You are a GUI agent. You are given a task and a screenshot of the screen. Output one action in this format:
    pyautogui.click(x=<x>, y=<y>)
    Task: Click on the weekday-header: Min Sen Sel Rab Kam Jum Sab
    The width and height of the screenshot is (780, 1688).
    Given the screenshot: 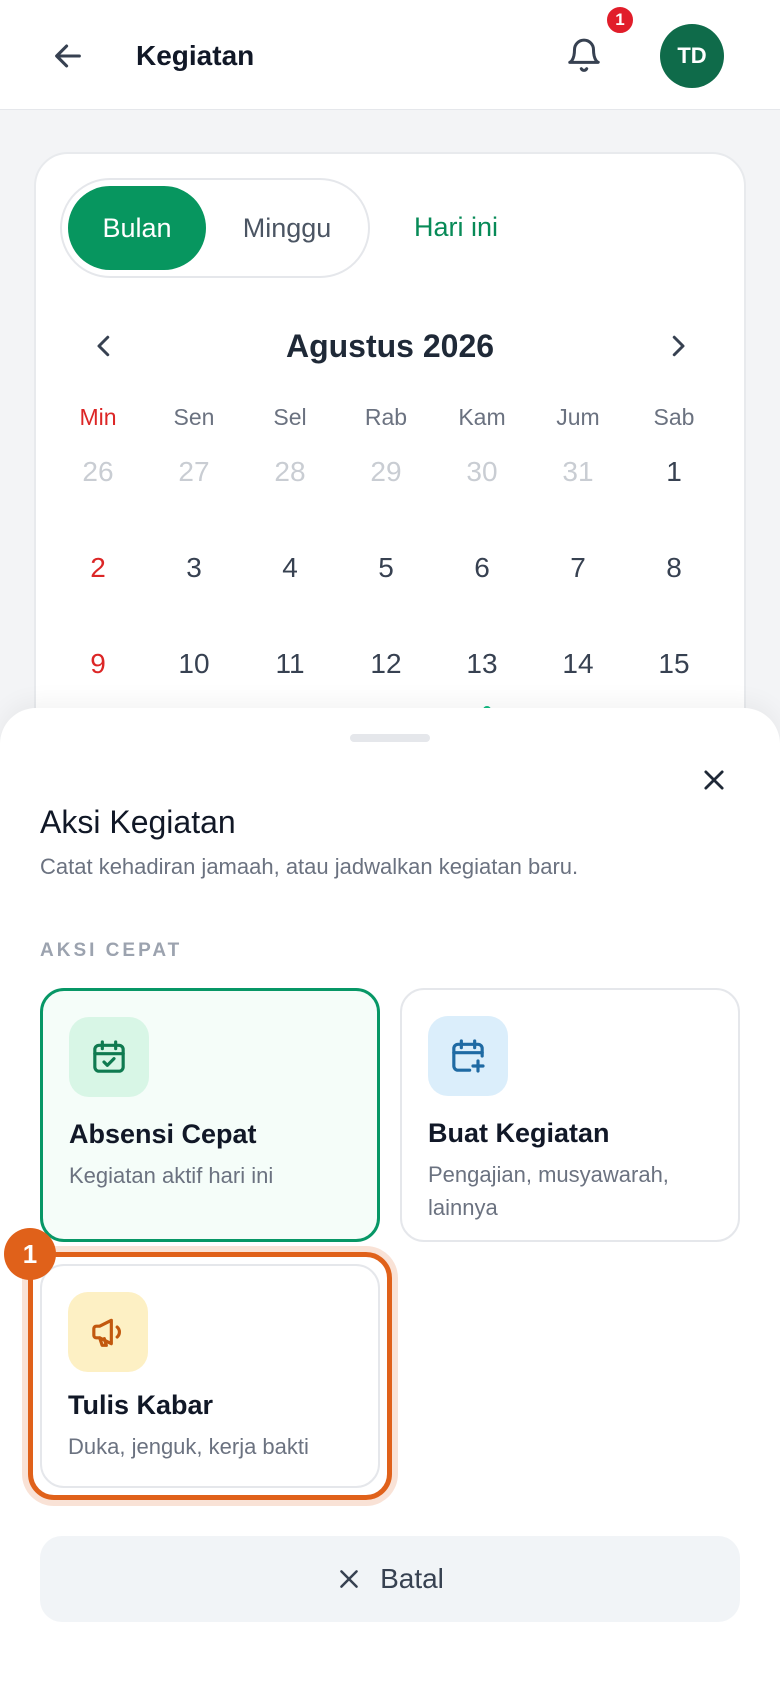 What is the action you would take?
    pyautogui.click(x=386, y=417)
    